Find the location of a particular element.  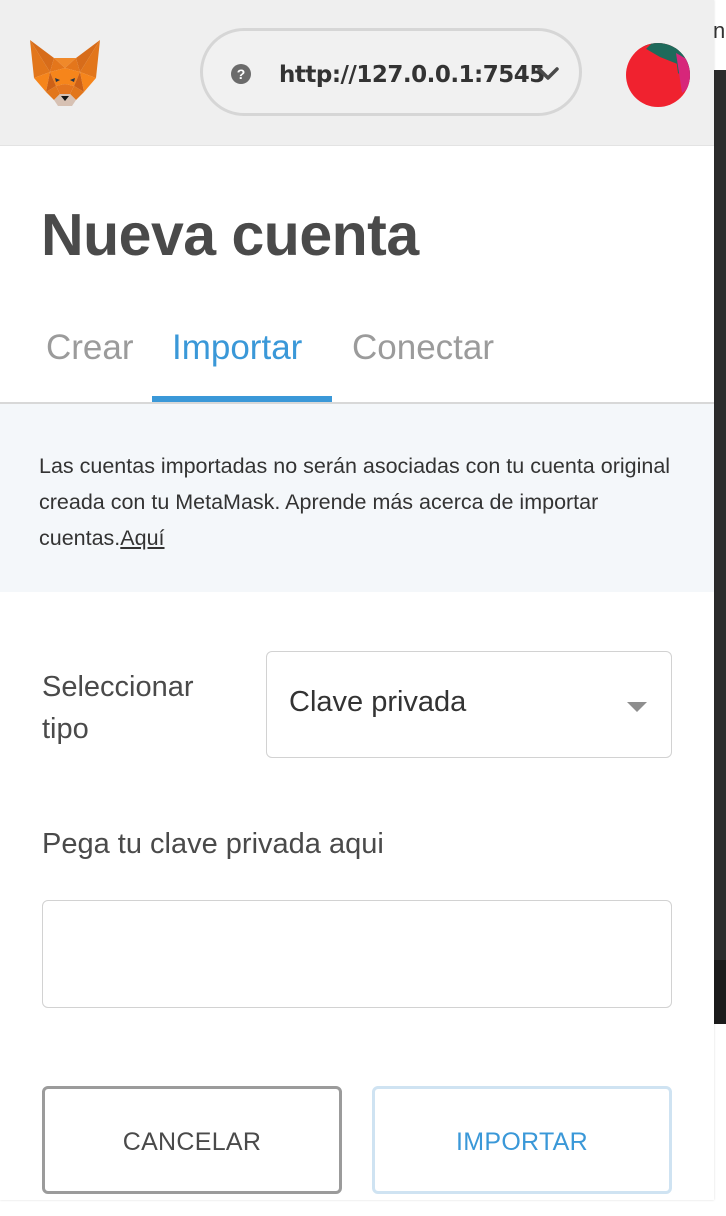

tab-bar: Crear Importar Conectar is located at coordinates (357, 363).